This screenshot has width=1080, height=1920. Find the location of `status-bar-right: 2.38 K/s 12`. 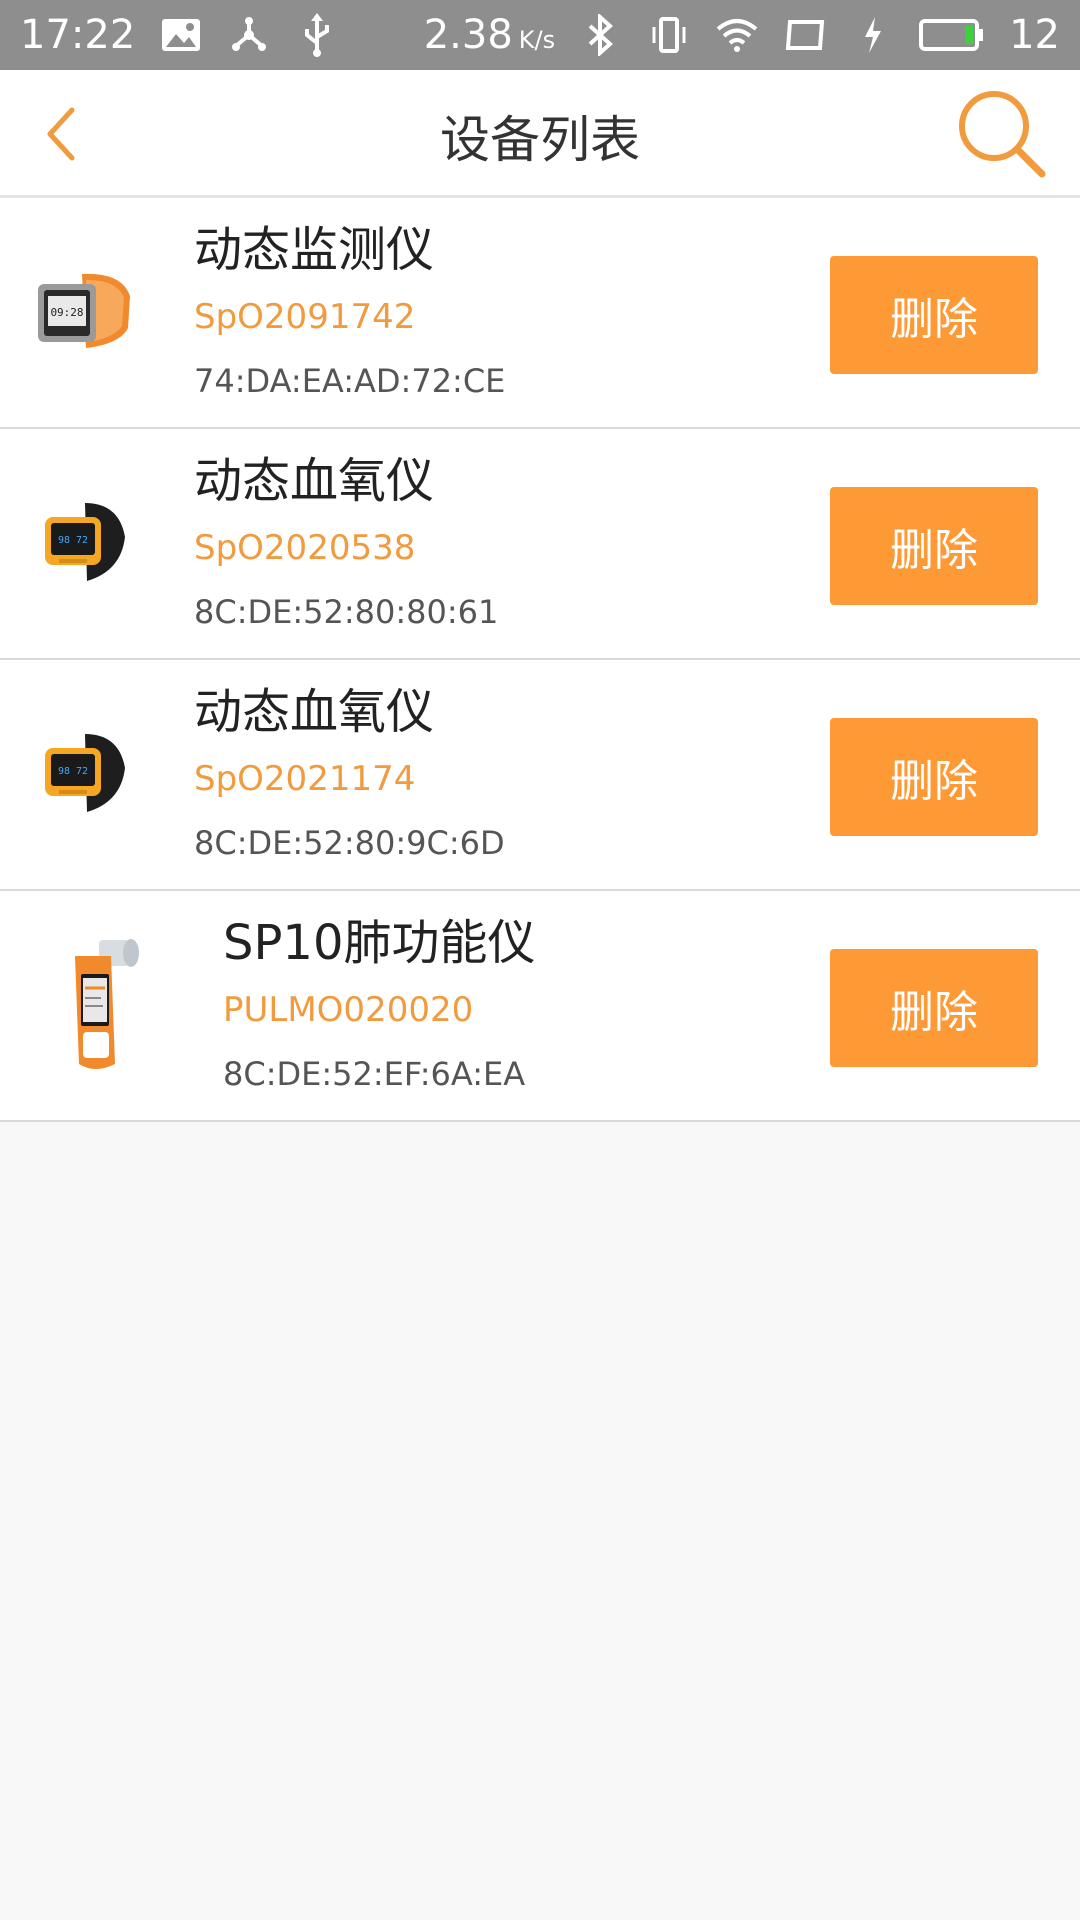

status-bar-right: 2.38 K/s 12 is located at coordinates (742, 35).